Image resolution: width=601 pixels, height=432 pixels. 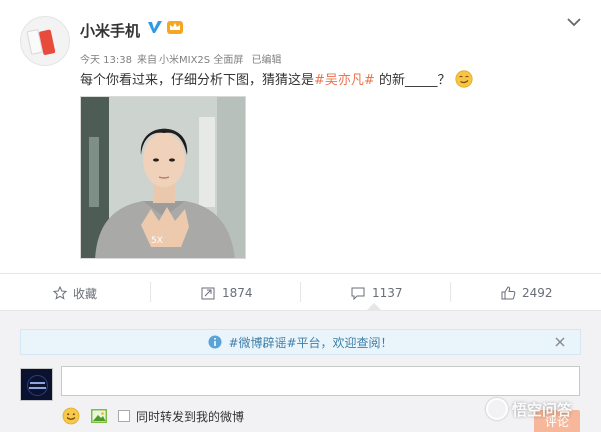 What do you see at coordinates (197, 80) in the screenshot?
I see `post-text-main: 每个你看过来，仔细分析下图，猜猜这是` at bounding box center [197, 80].